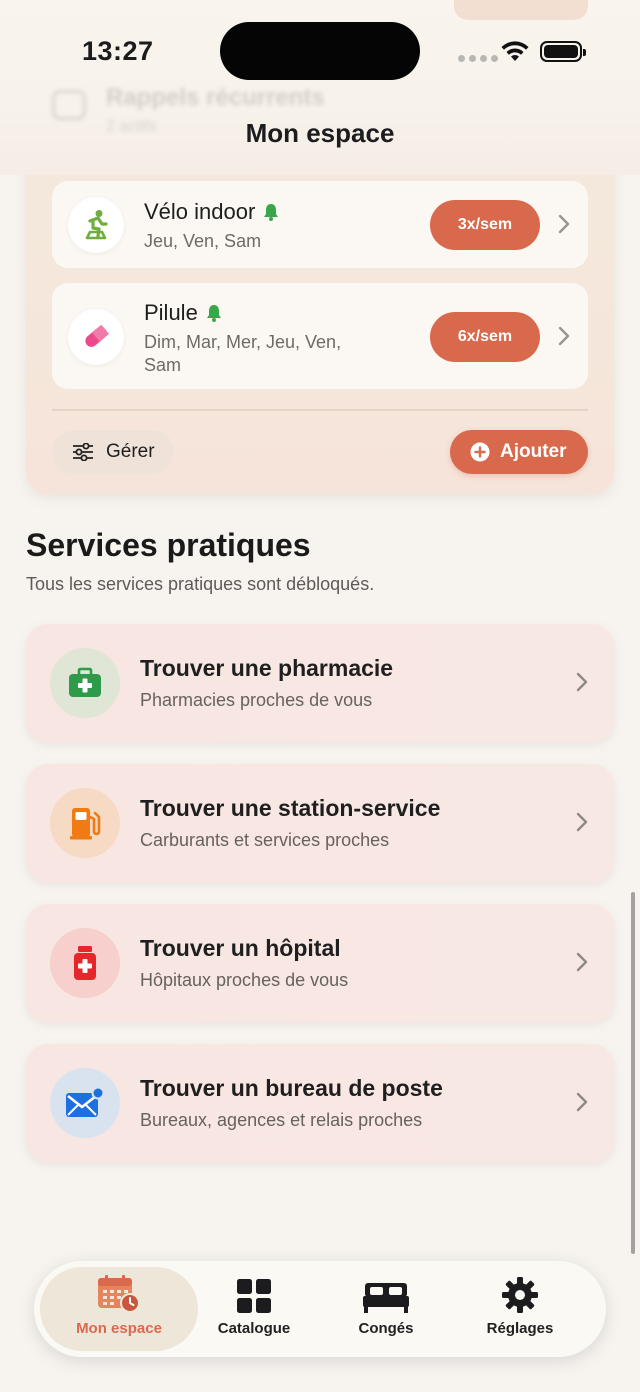 This screenshot has width=640, height=1392. I want to click on sliders-icon, so click(83, 452).